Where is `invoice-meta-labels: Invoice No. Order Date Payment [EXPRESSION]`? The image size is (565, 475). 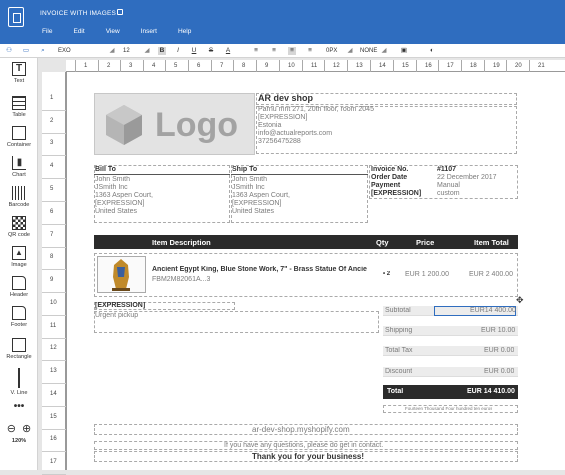
invoice-meta-labels: Invoice No. Order Date Payment [EXPRESSION] is located at coordinates (396, 181).